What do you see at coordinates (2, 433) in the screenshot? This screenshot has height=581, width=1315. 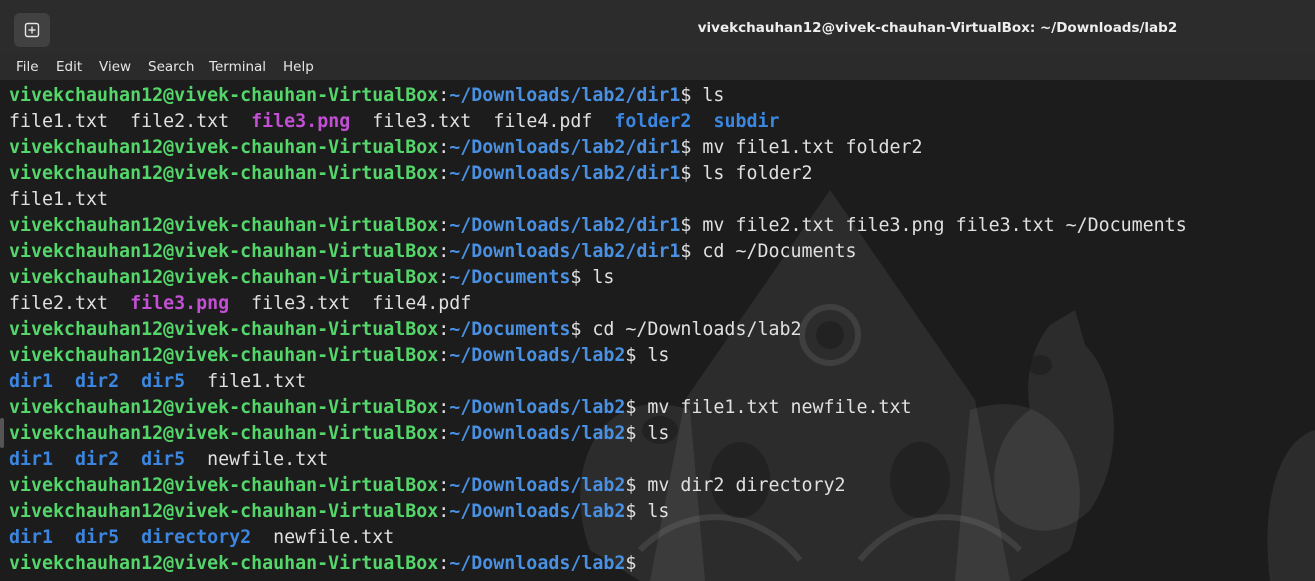 I see `scrollbar-handle` at bounding box center [2, 433].